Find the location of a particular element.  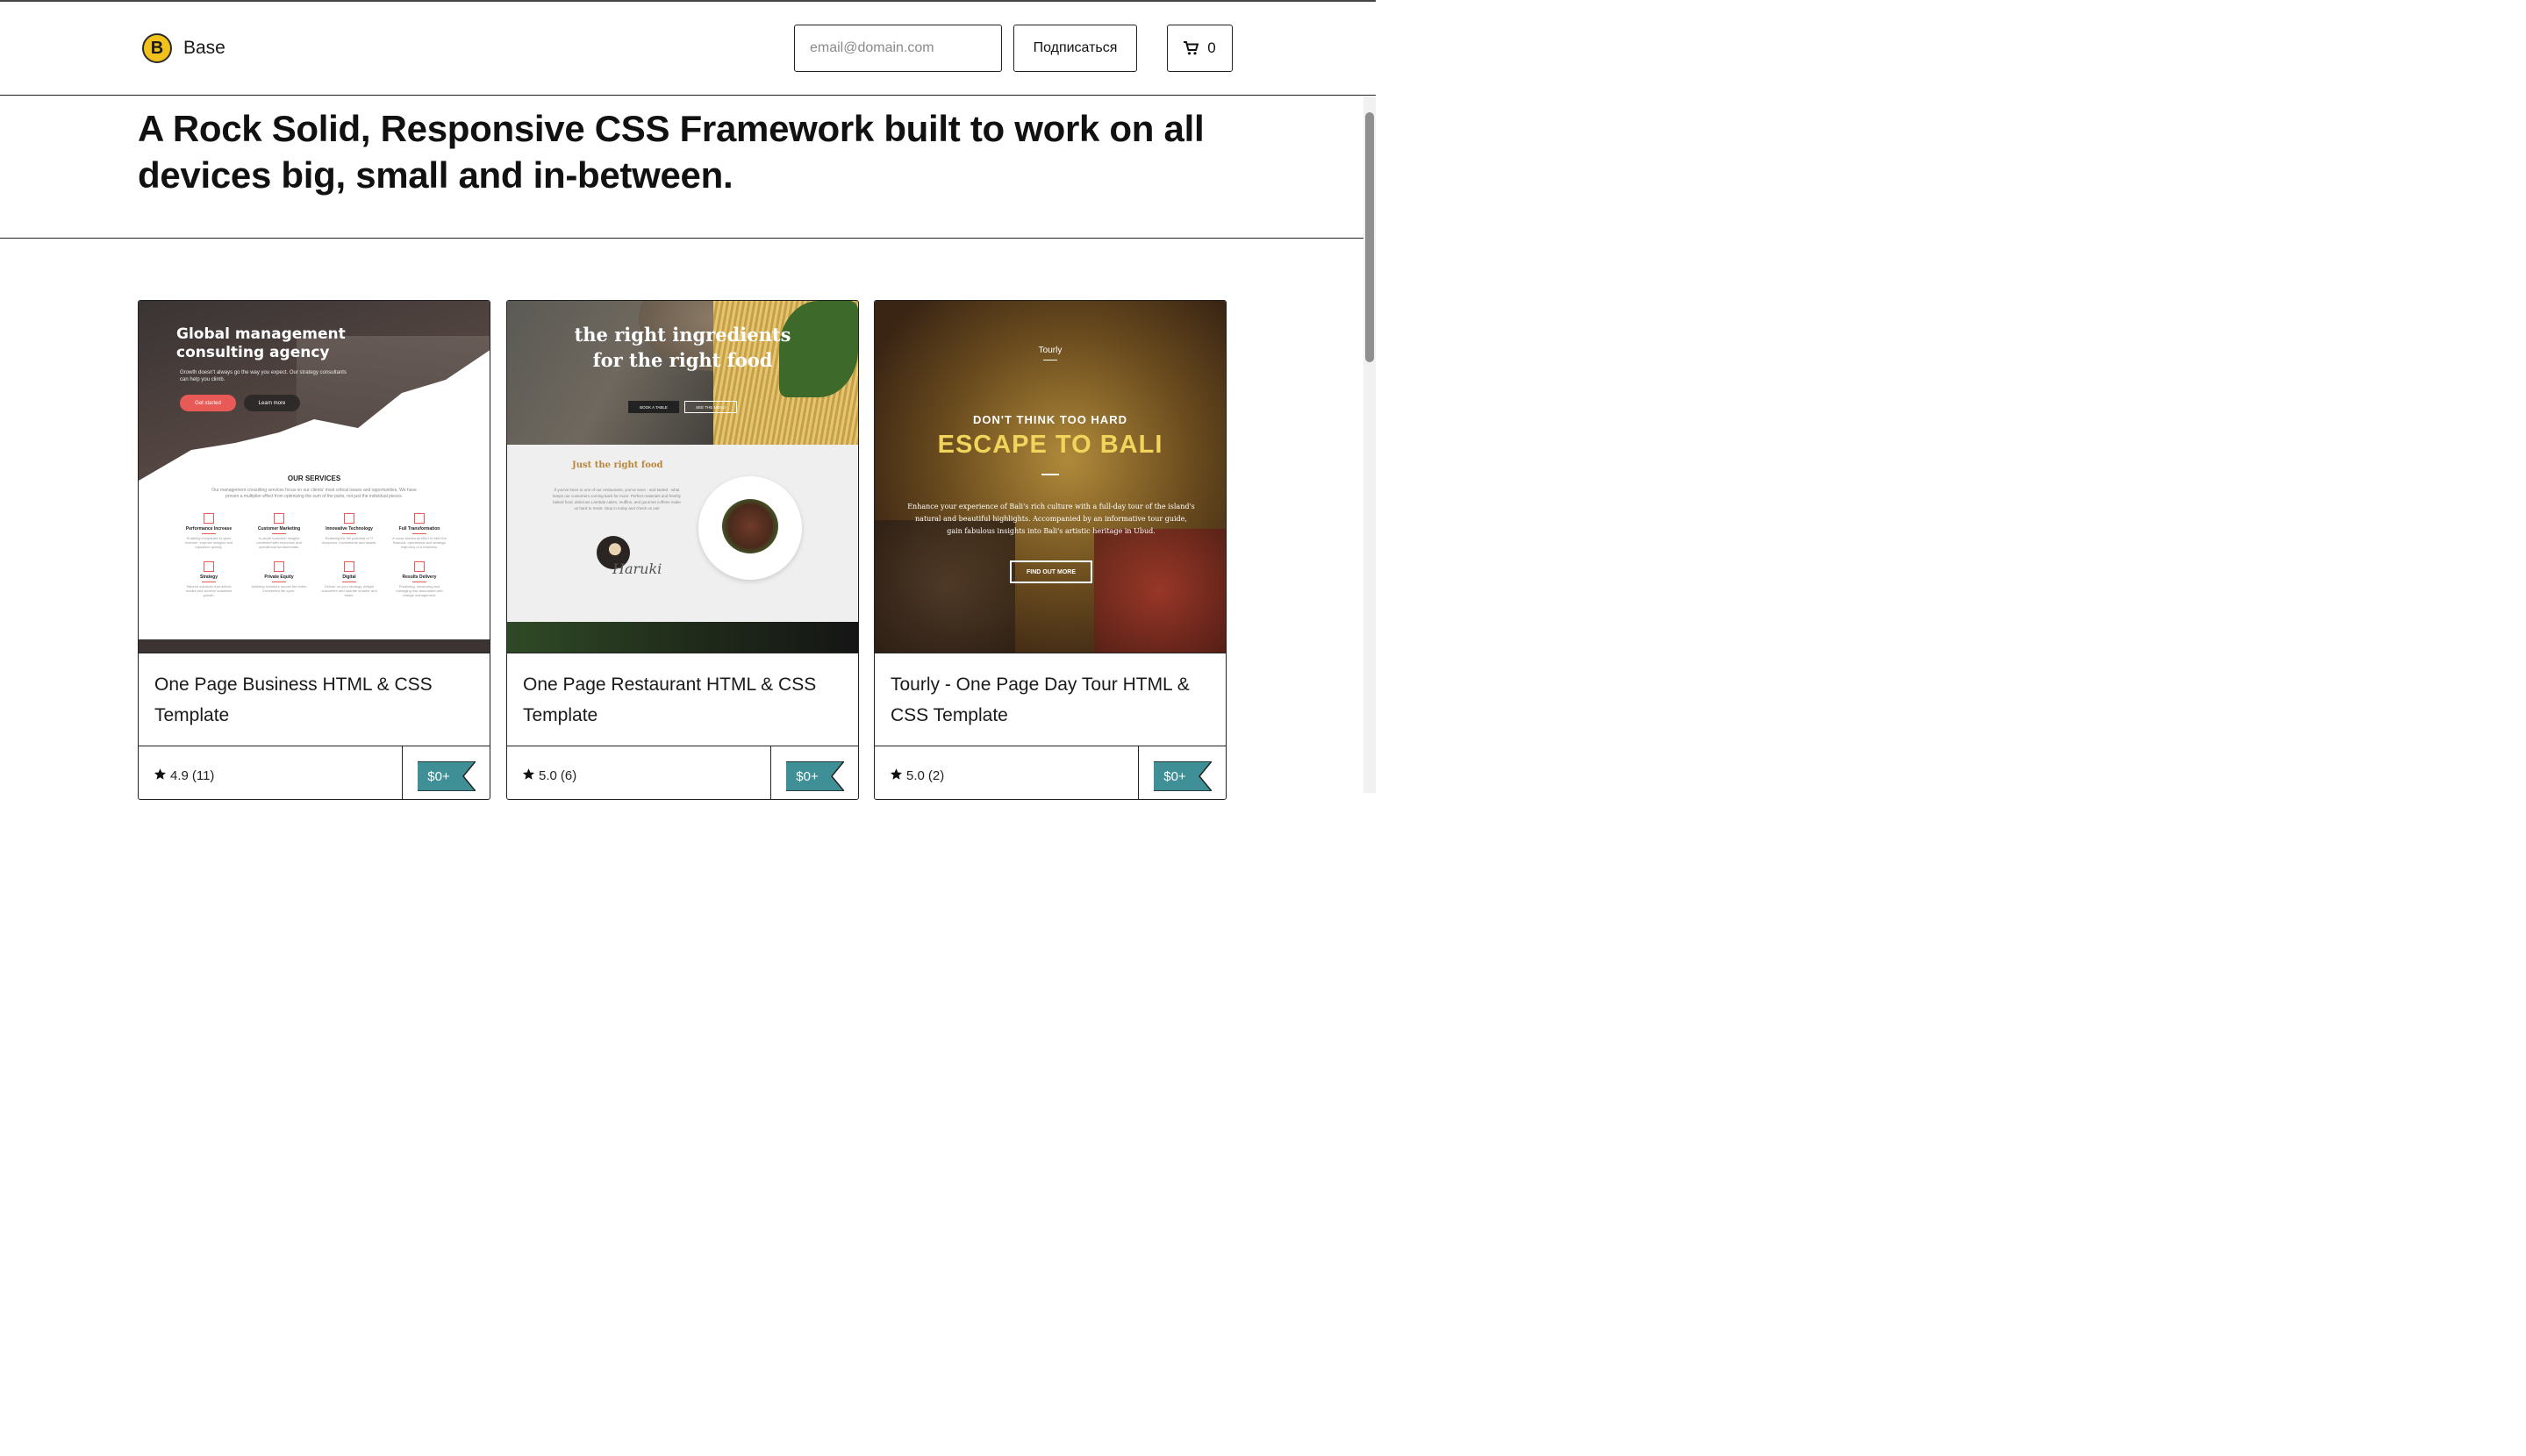

thumb-headline: Global management consulting agency is located at coordinates (261, 343).